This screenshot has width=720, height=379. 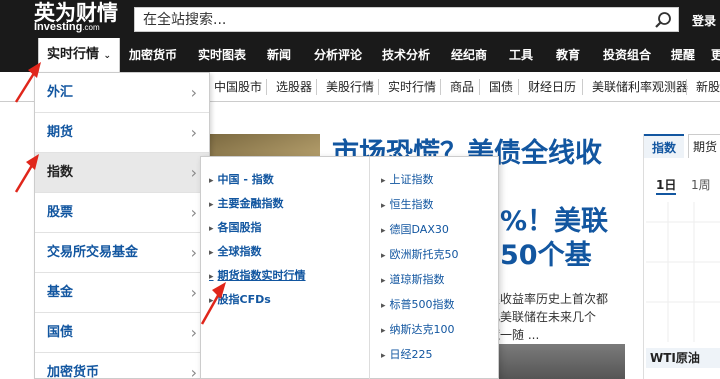 I want to click on tab-indices: 指数, so click(x=664, y=146).